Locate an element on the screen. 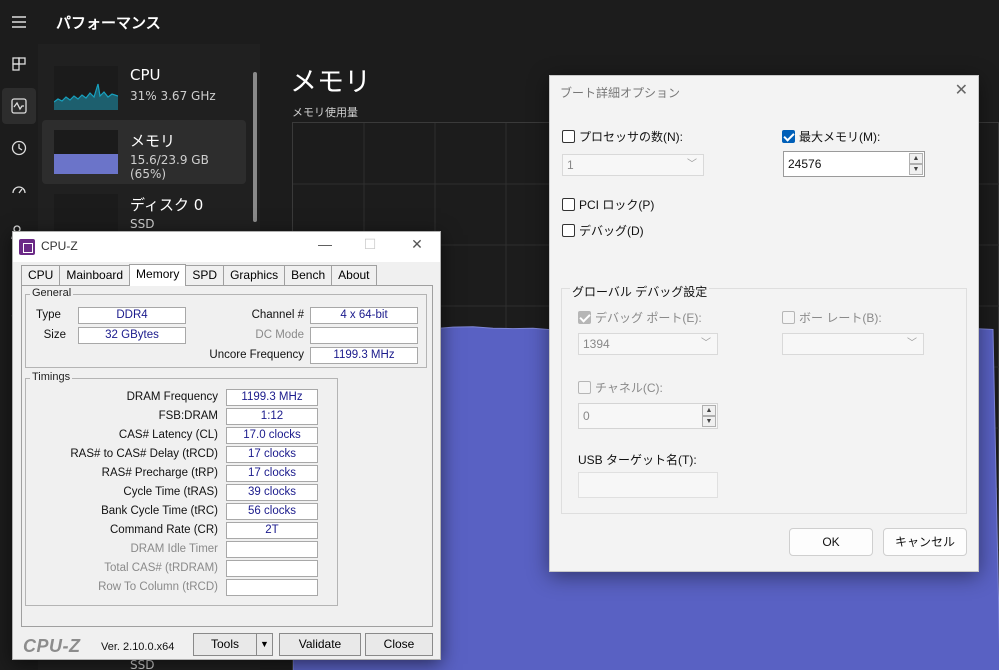  num-processors-combo: 1 ﹀ is located at coordinates (633, 165).